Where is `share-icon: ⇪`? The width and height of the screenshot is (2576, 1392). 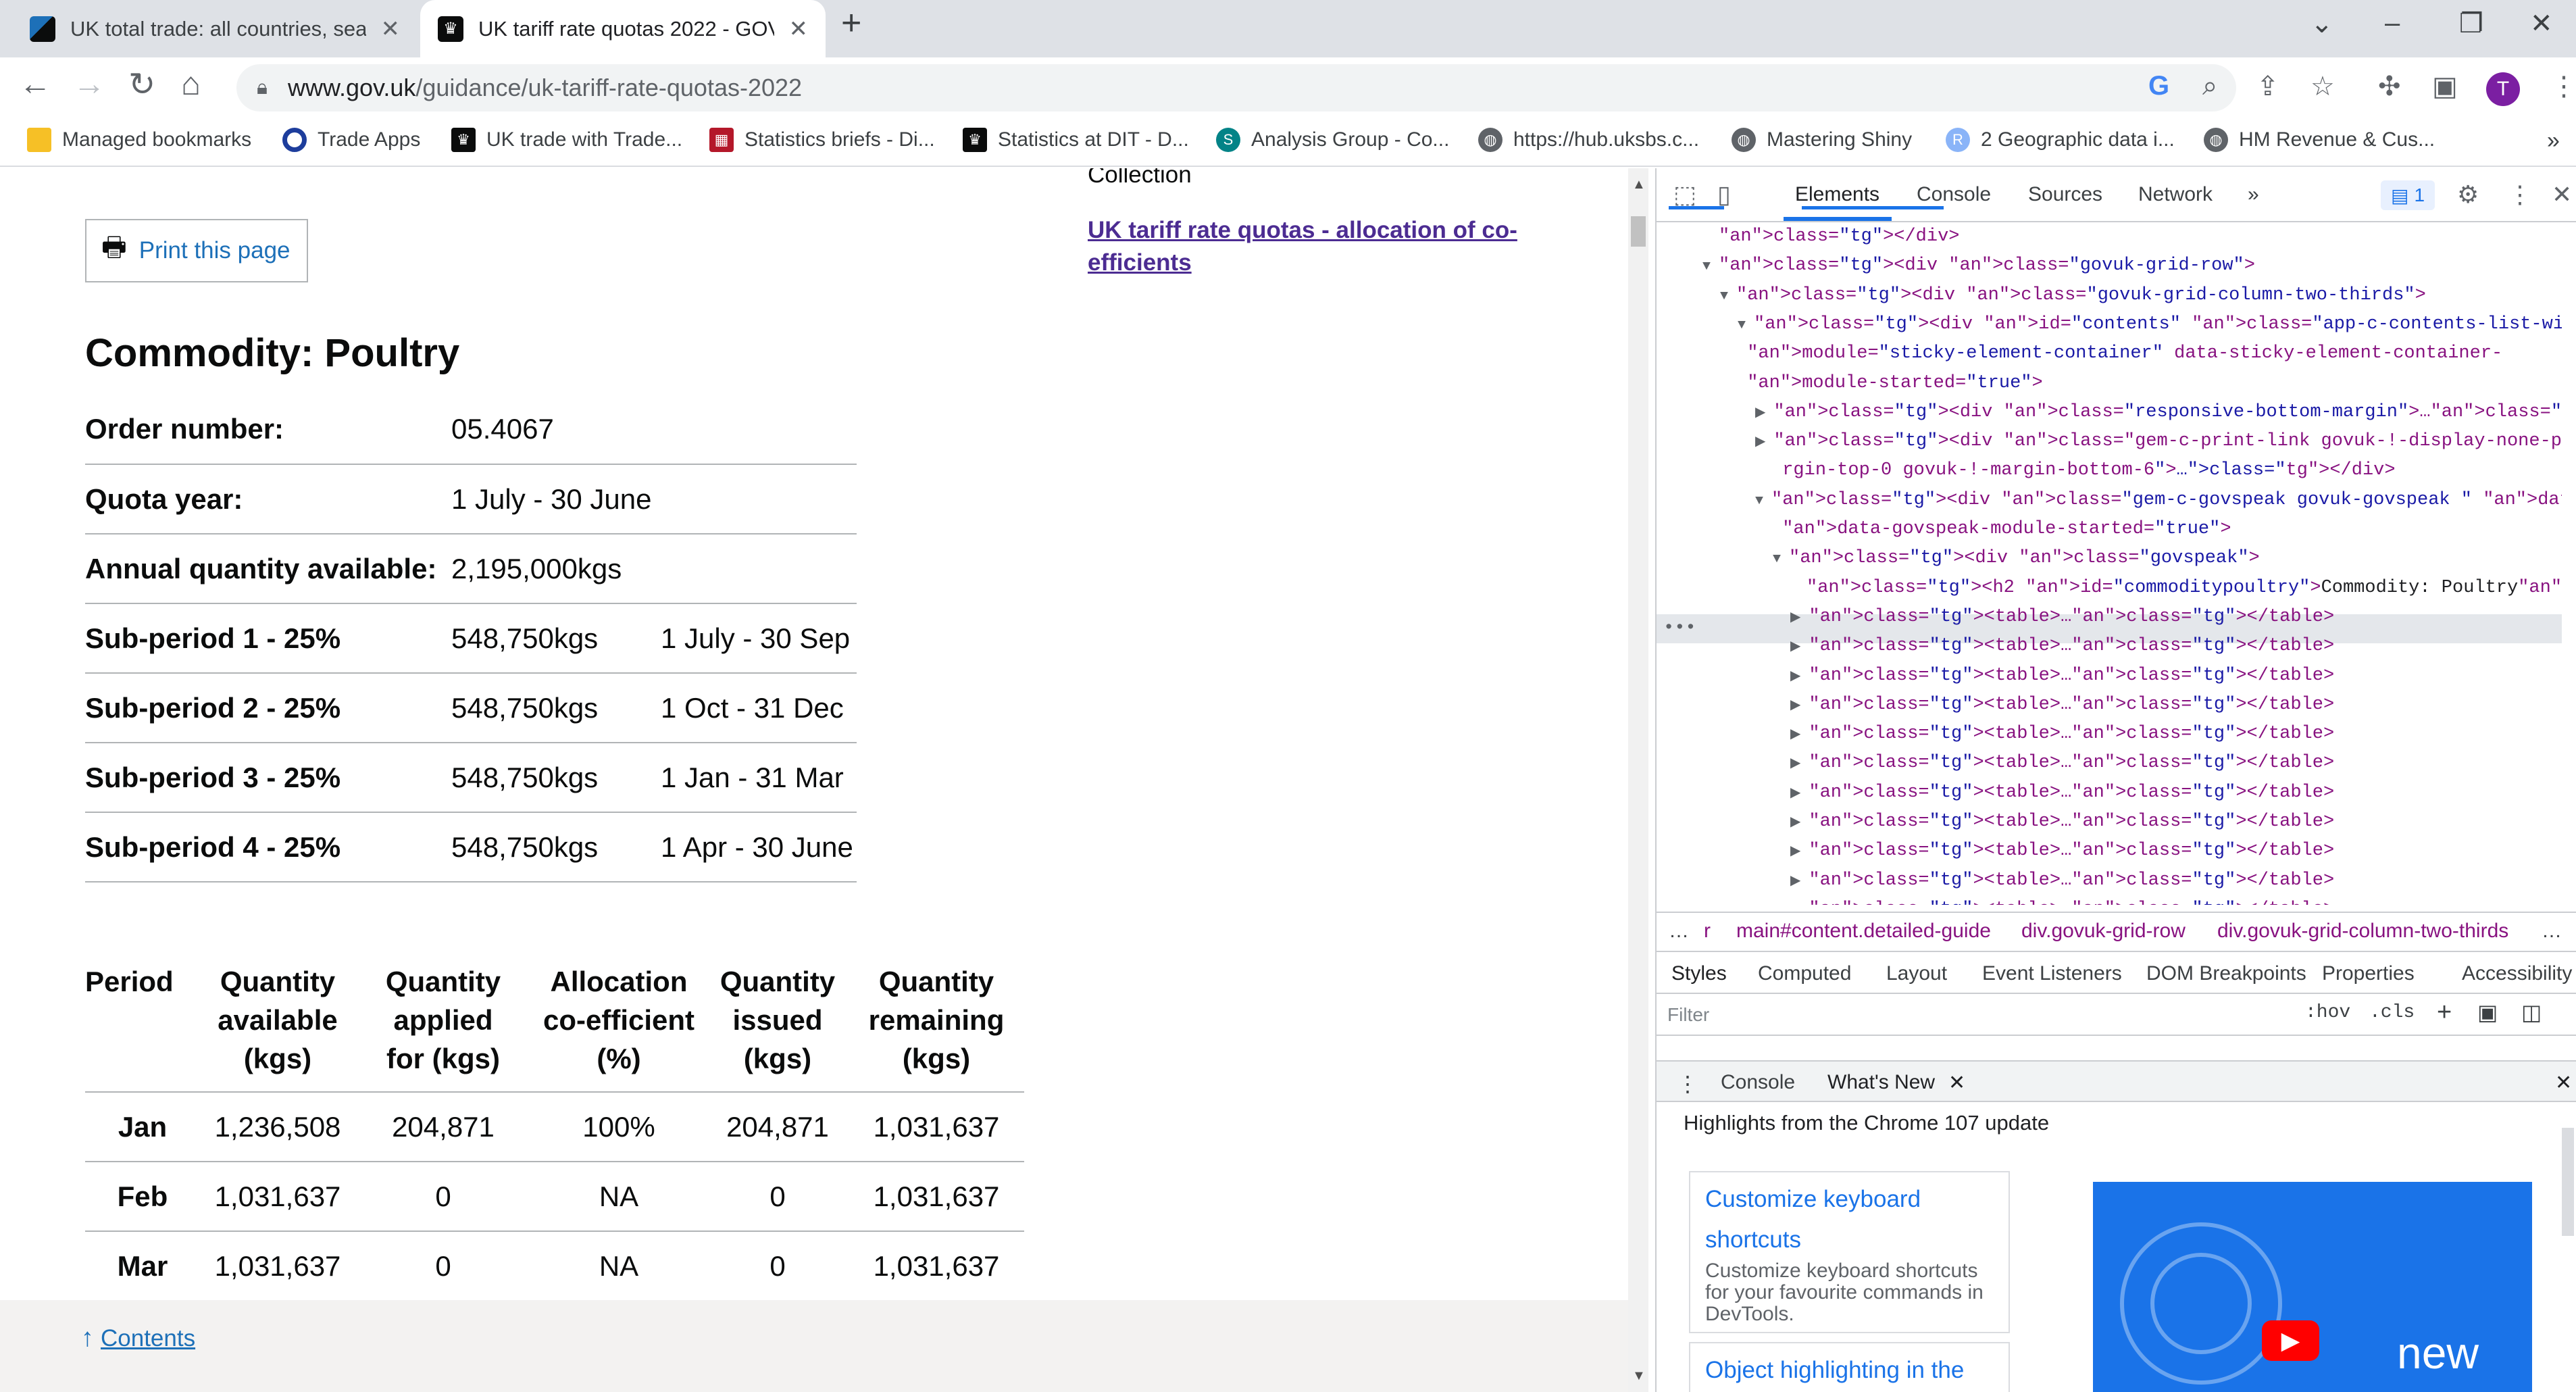
share-icon: ⇪ is located at coordinates (2267, 86).